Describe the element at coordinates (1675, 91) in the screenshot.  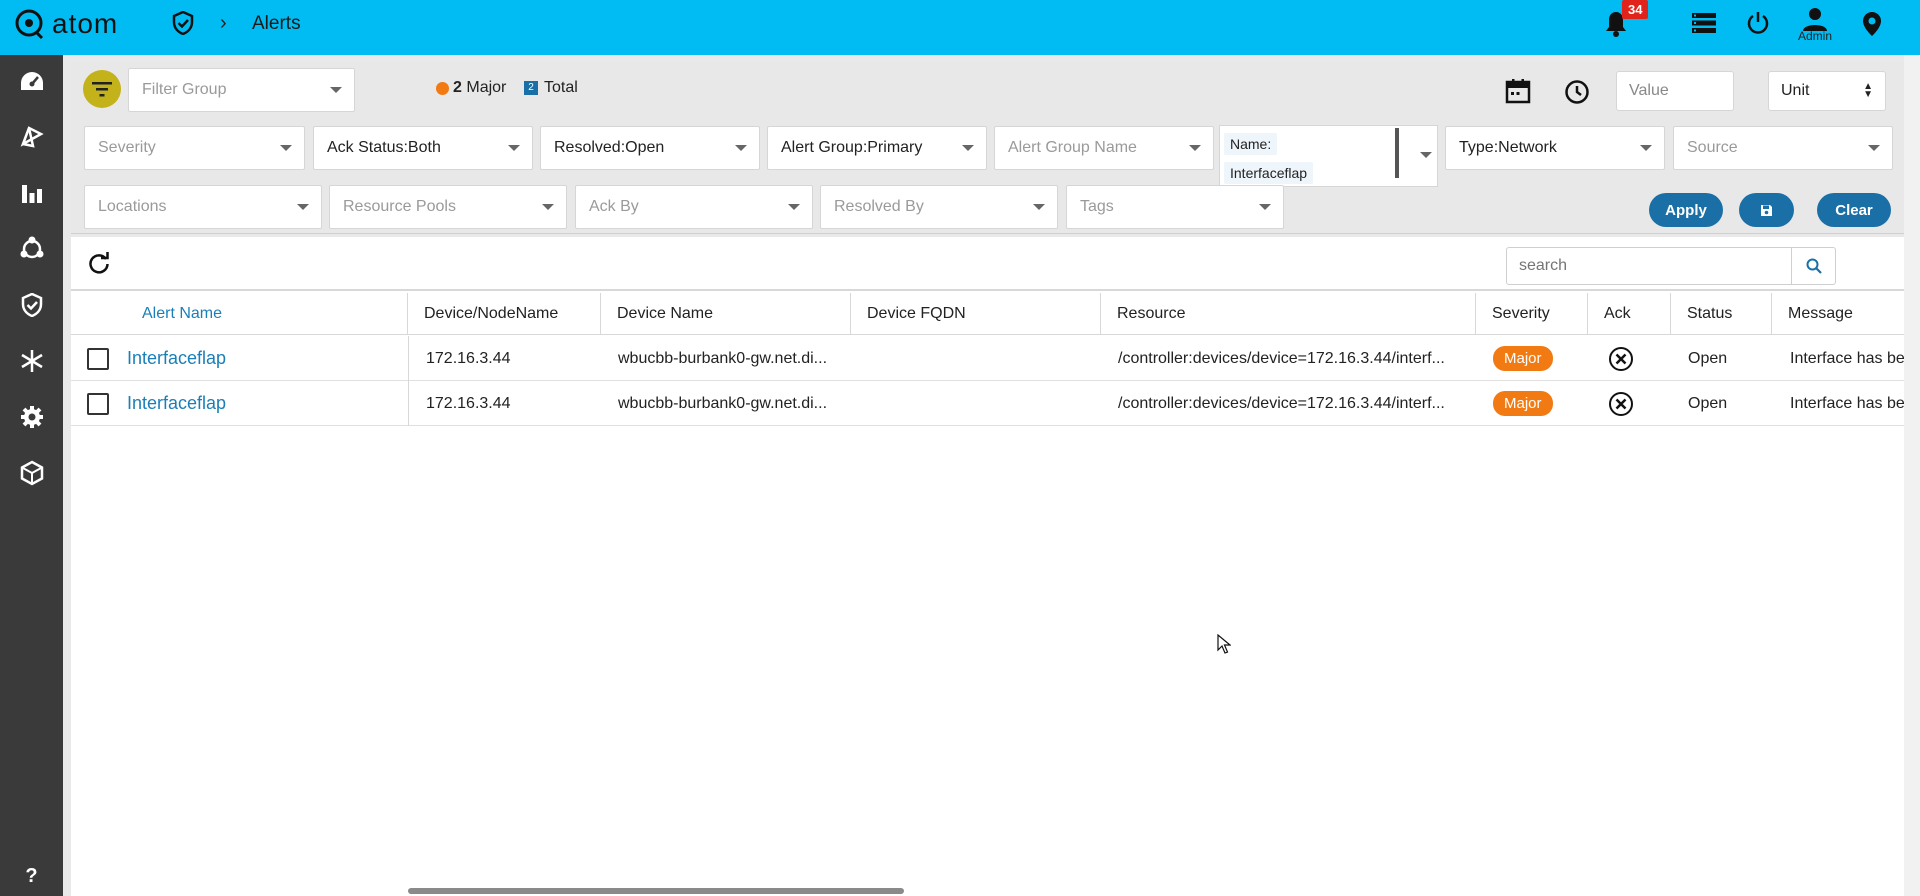
I see `time-value-input: Value` at that location.